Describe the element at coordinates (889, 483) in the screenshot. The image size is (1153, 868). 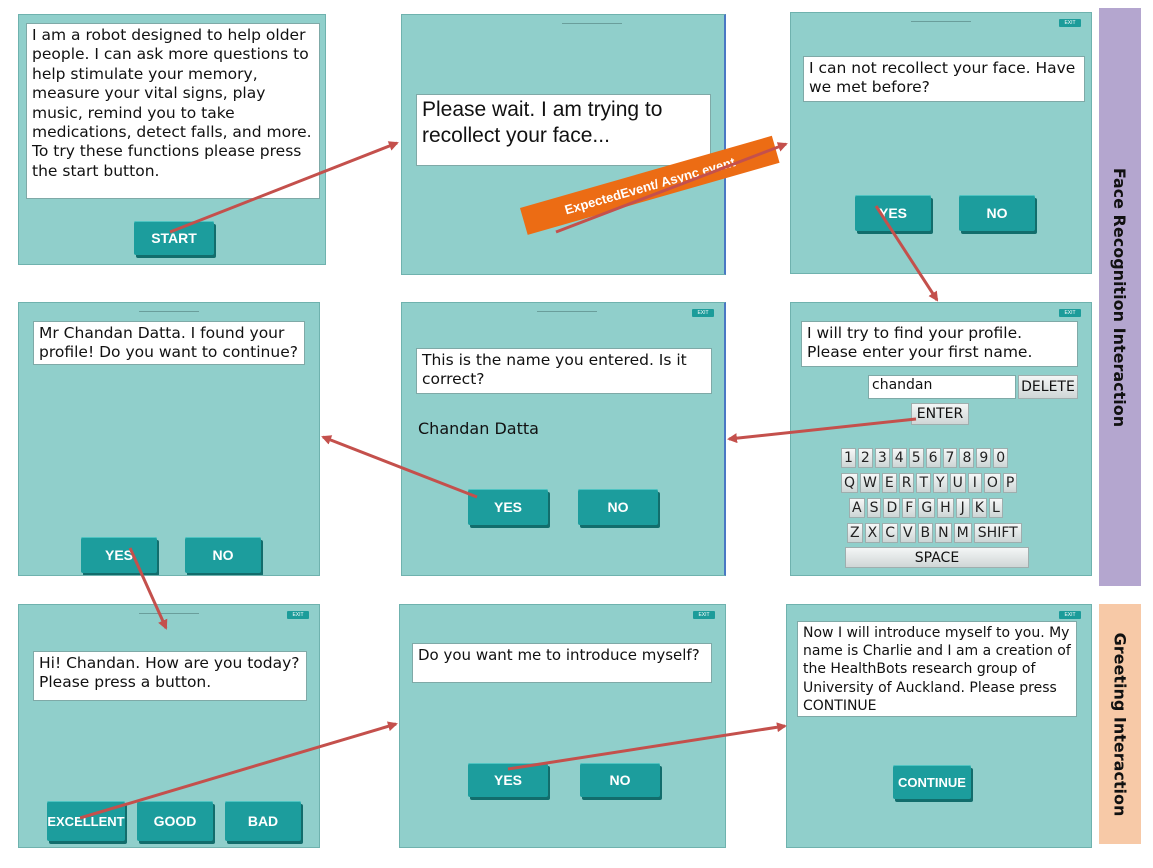
I see `key: E` at that location.